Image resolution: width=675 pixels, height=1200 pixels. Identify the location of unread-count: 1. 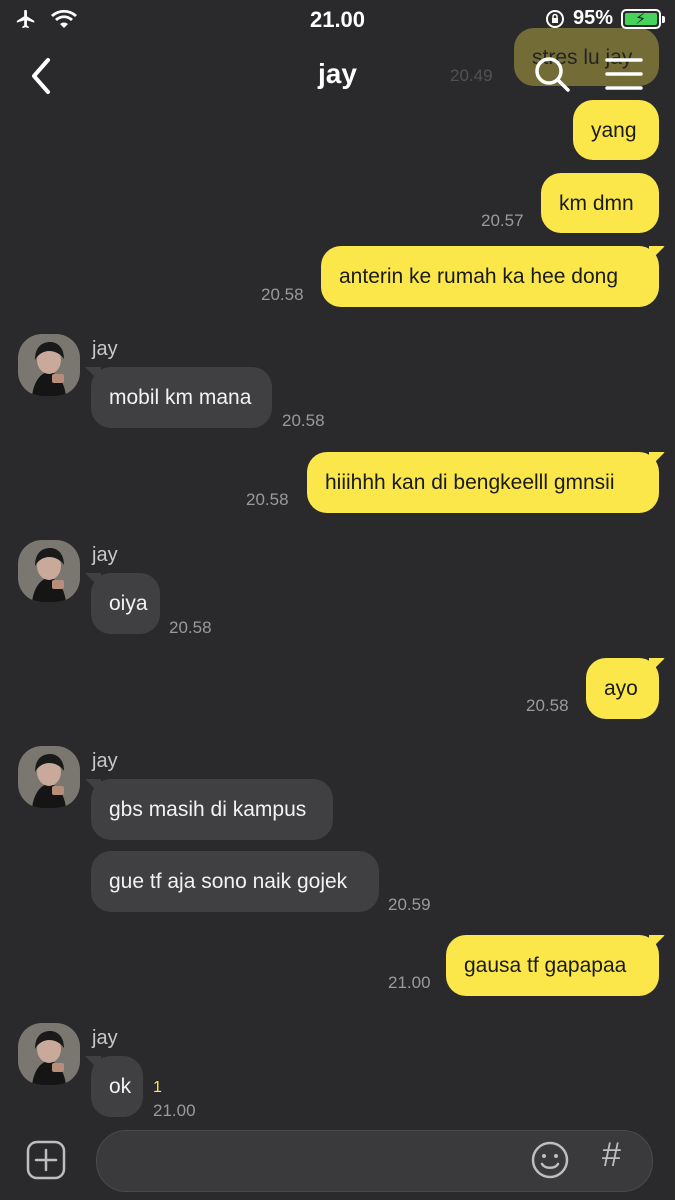
(157, 1087).